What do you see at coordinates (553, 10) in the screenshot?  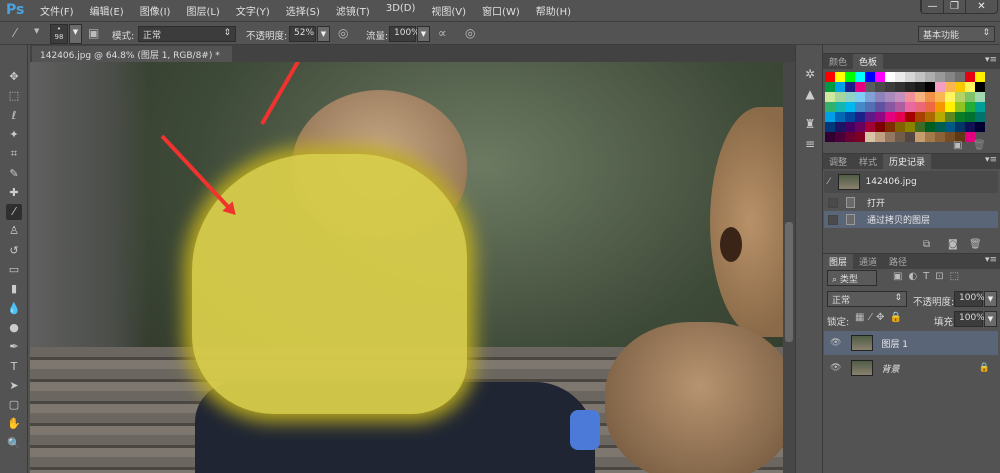 I see `menu-item: 帮助(H)` at bounding box center [553, 10].